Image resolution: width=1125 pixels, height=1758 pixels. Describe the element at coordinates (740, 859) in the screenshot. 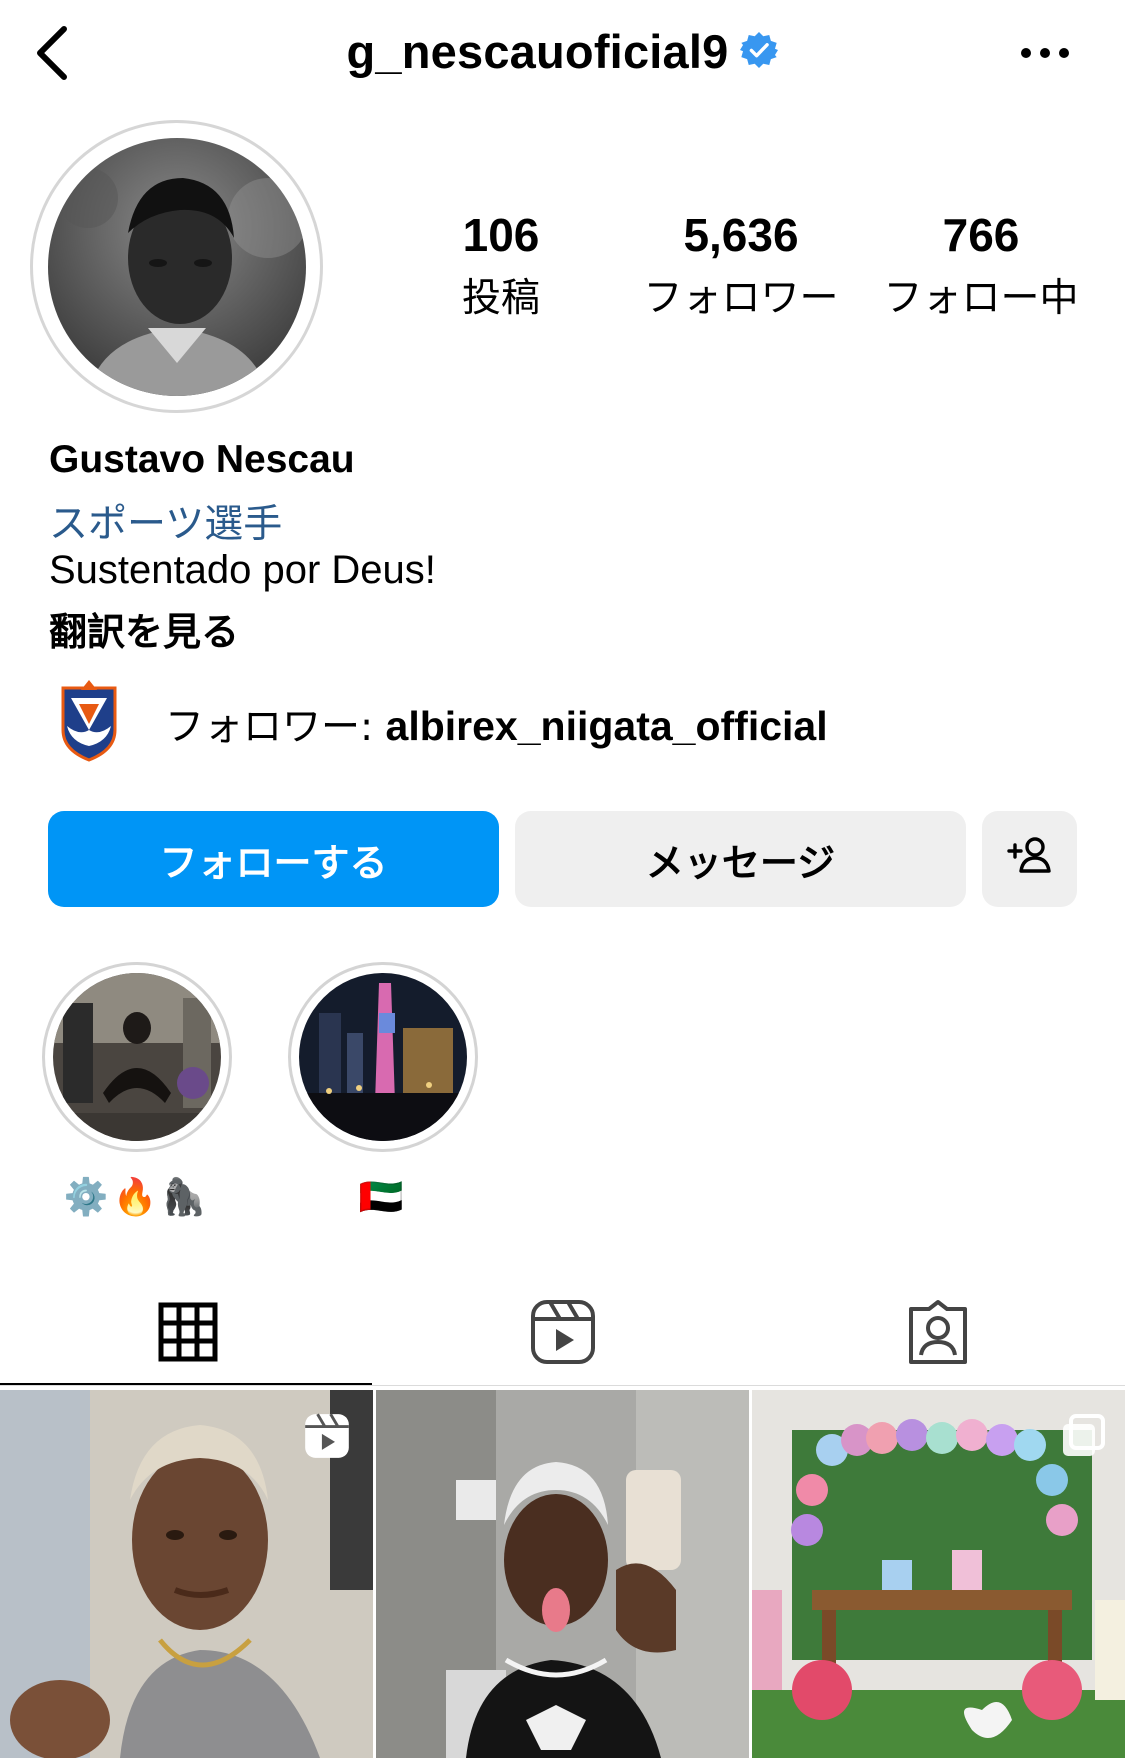

I see `message-button: メッセージ` at that location.